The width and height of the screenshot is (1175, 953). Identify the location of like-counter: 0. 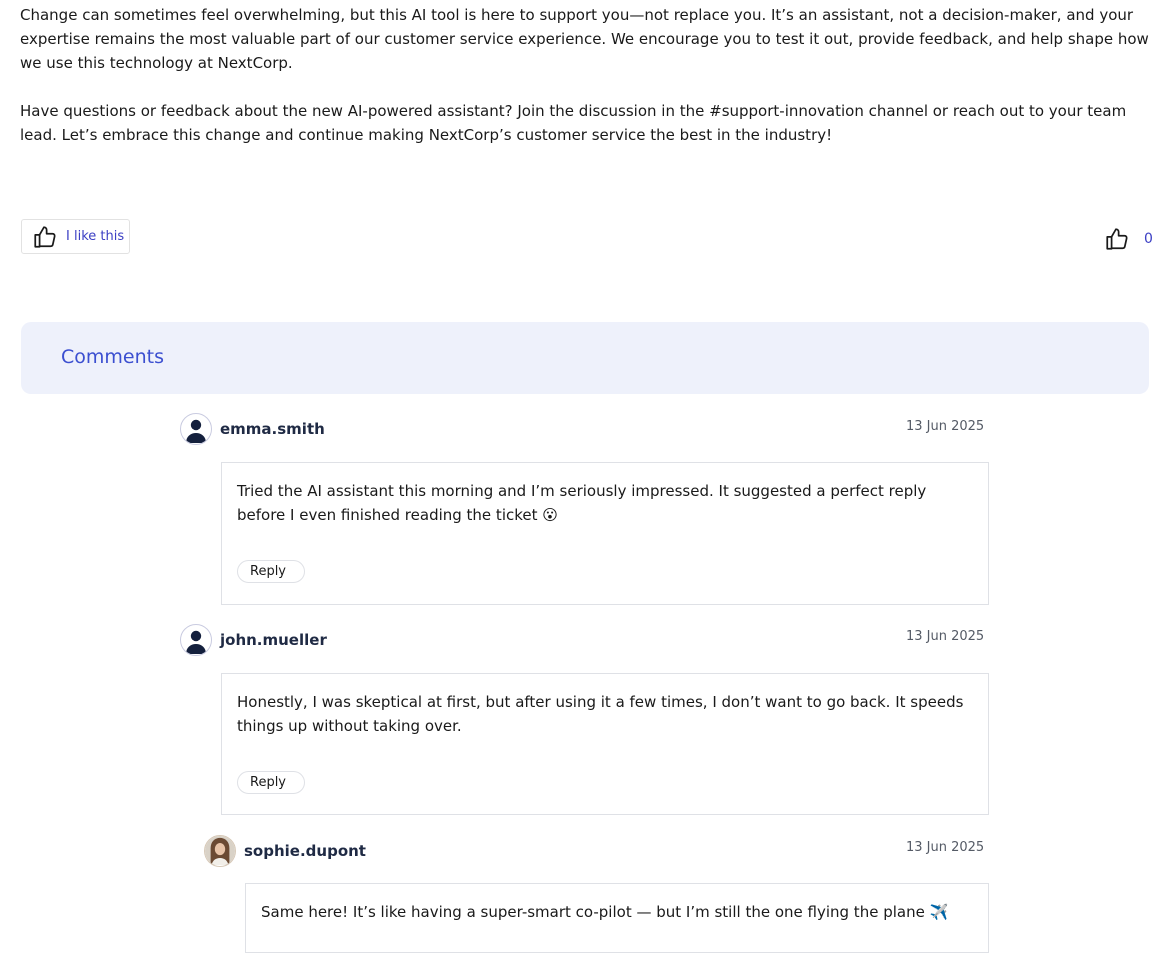
(1128, 239).